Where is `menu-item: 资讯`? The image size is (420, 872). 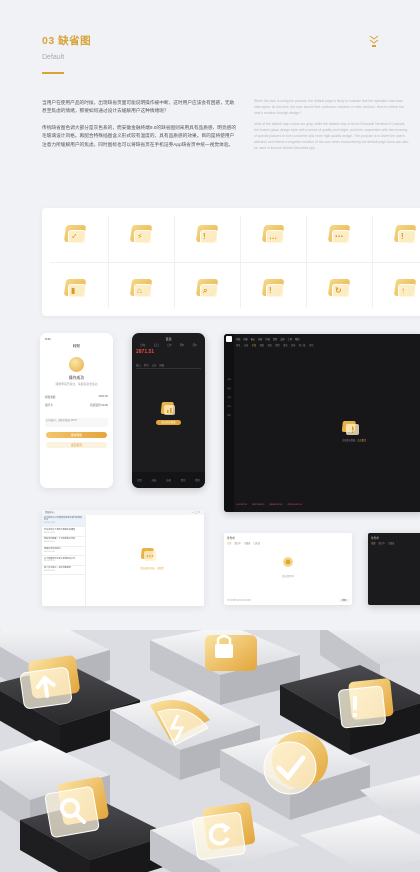
menu-item: 资讯 is located at coordinates (275, 339).